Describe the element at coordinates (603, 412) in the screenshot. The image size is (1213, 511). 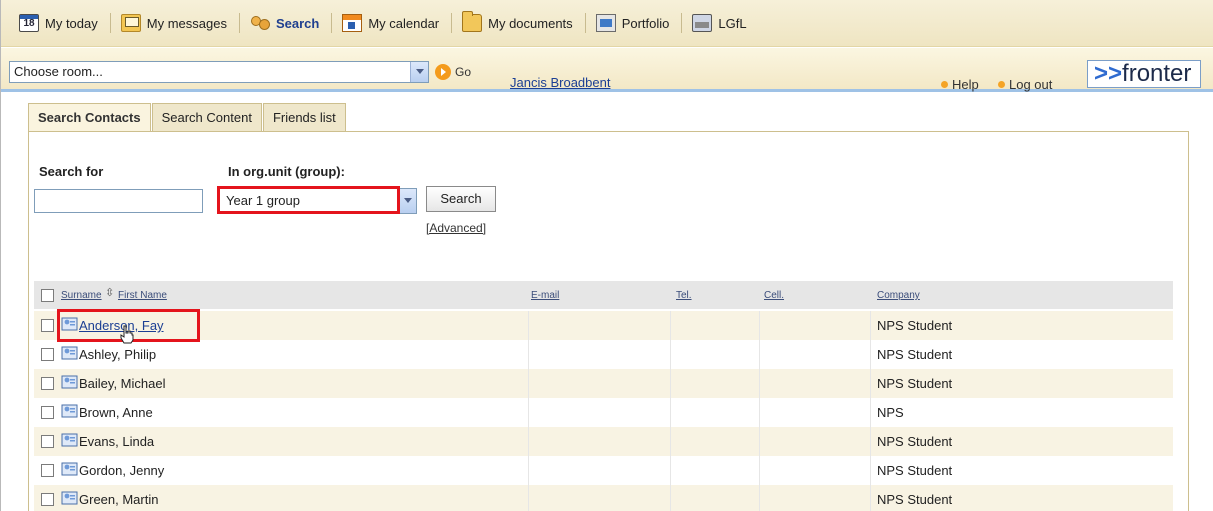
I see `table-row: Brown, Anne NPS` at that location.